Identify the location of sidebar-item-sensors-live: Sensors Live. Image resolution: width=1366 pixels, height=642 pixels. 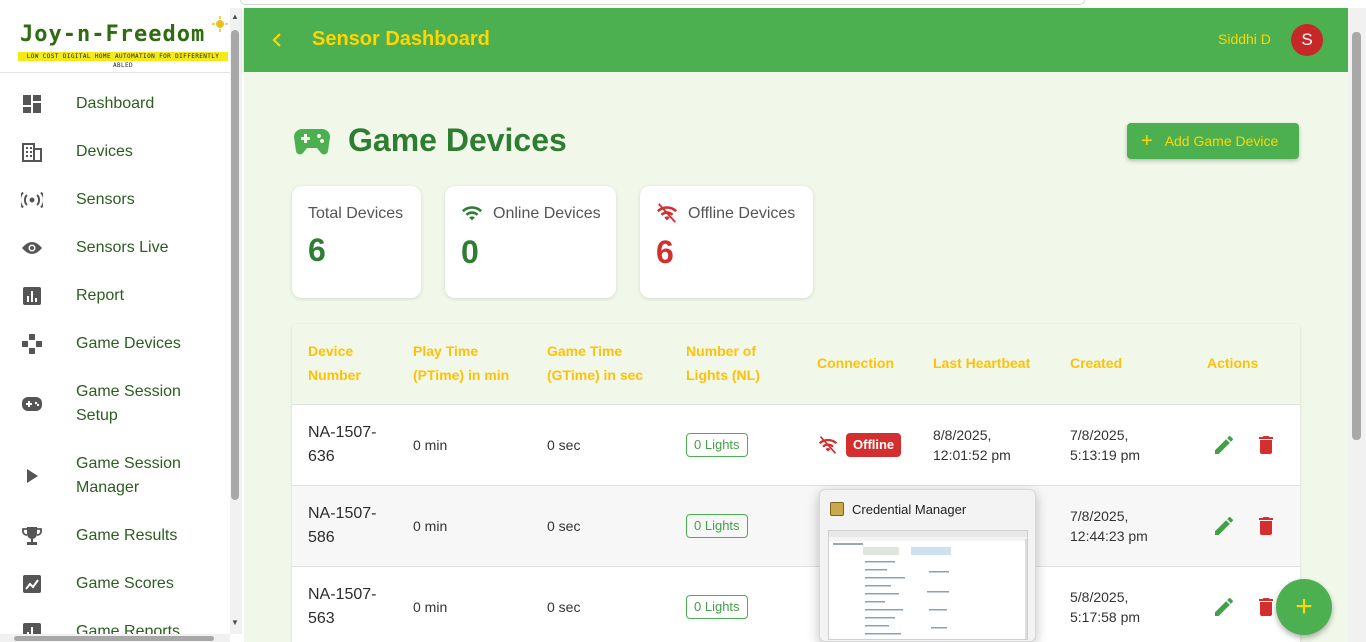
(115, 248).